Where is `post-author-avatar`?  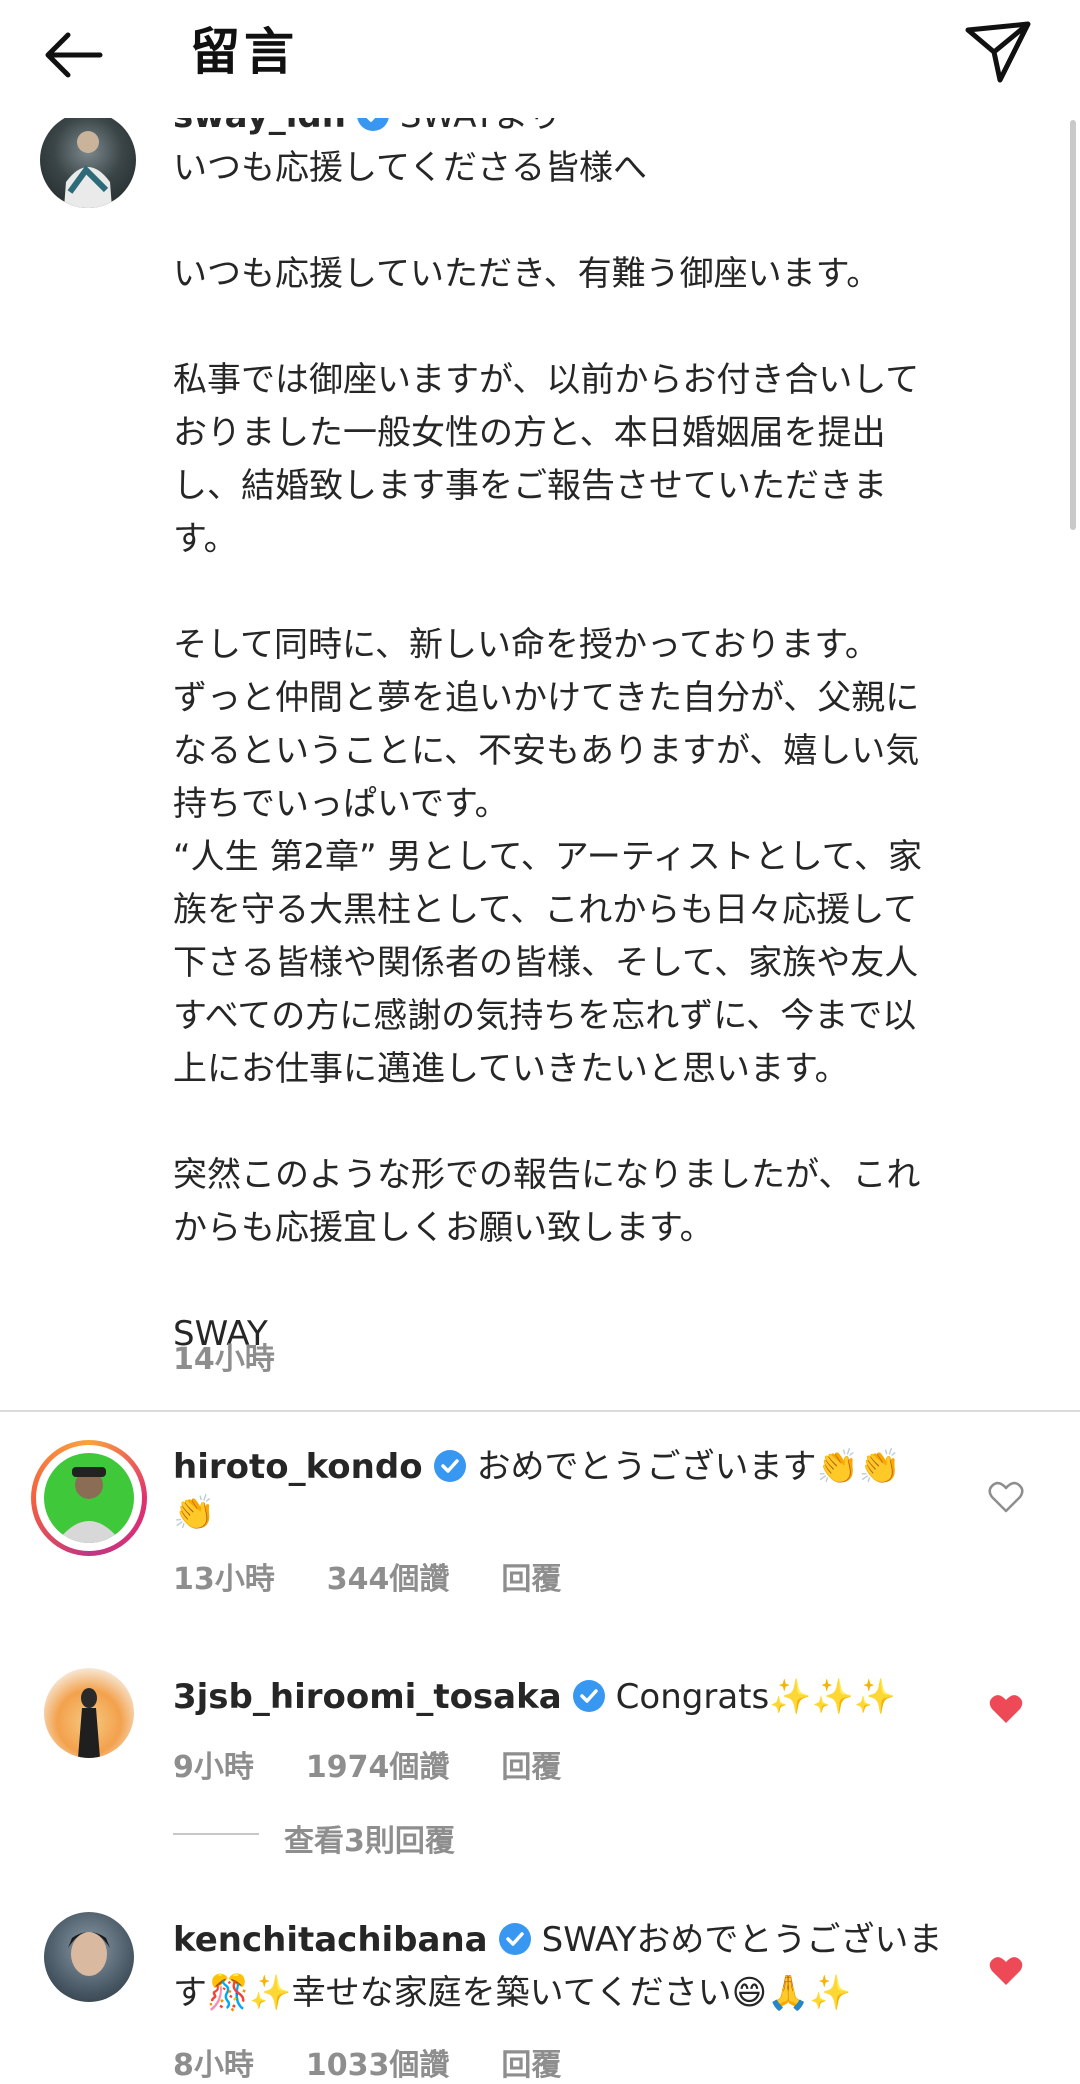 post-author-avatar is located at coordinates (88, 163).